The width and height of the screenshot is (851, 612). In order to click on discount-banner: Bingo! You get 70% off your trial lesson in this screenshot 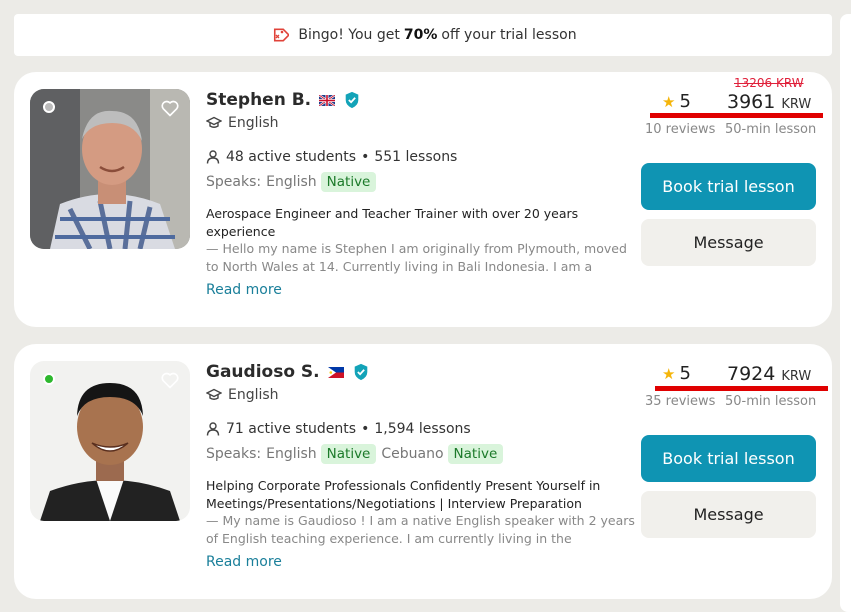, I will do `click(423, 35)`.